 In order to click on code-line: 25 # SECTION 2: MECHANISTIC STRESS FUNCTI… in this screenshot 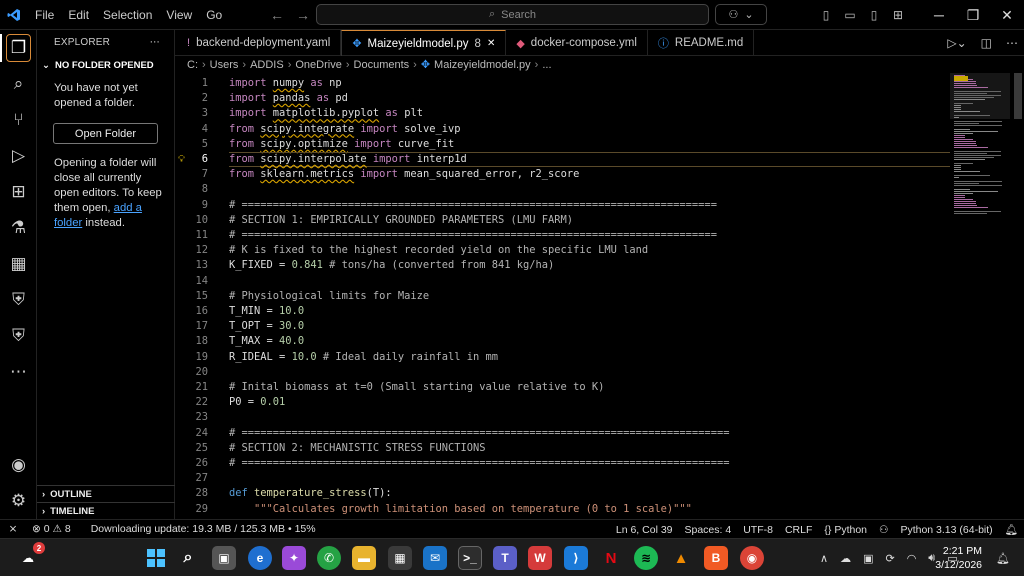, I will do `click(562, 448)`.